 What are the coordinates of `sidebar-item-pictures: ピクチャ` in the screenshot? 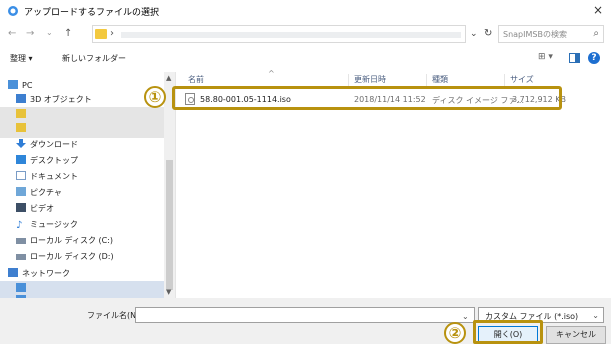 It's located at (39, 194).